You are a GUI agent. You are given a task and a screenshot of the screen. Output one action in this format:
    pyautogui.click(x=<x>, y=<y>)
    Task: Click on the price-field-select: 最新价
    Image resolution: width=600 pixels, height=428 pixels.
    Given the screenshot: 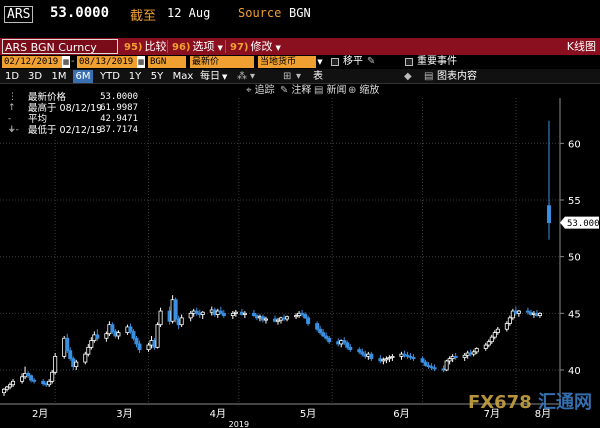 What is the action you would take?
    pyautogui.click(x=222, y=62)
    